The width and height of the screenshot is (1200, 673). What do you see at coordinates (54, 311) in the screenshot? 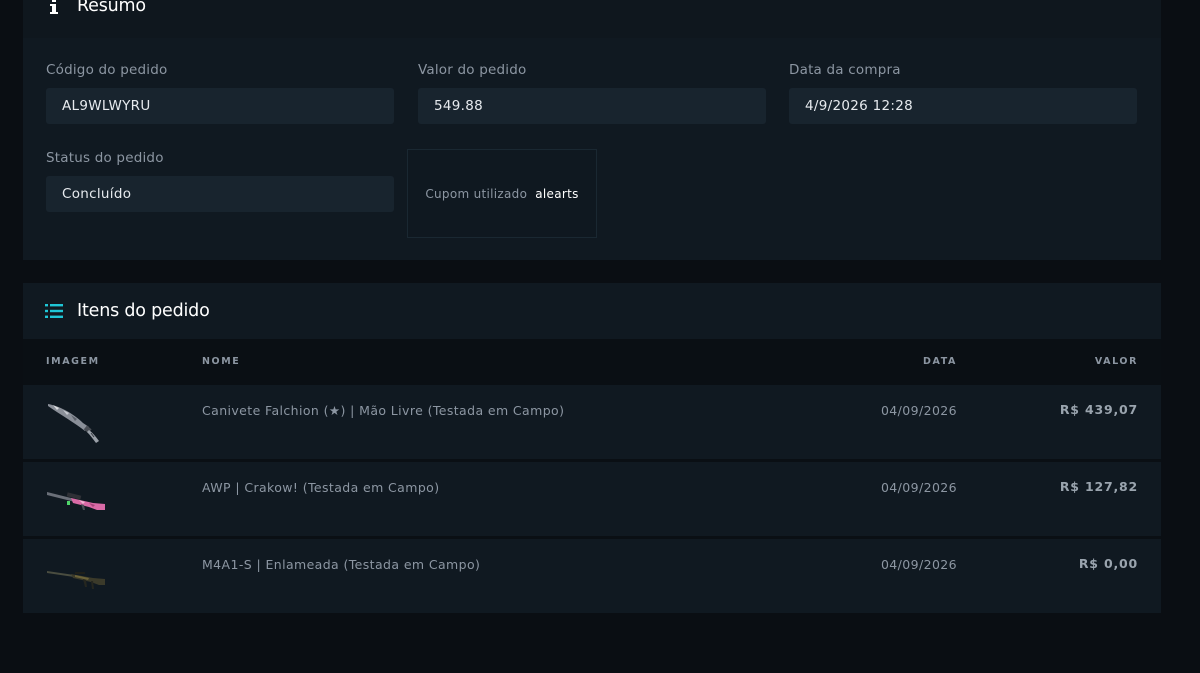
I see `list-icon` at bounding box center [54, 311].